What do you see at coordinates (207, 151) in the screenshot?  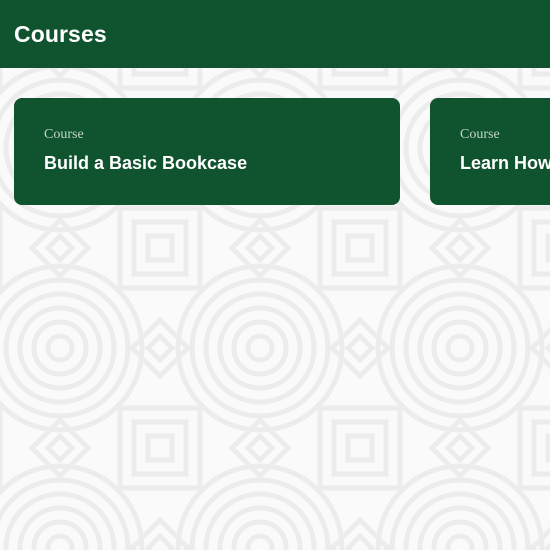 I see `course-card: Course Build a Basic Bookcase` at bounding box center [207, 151].